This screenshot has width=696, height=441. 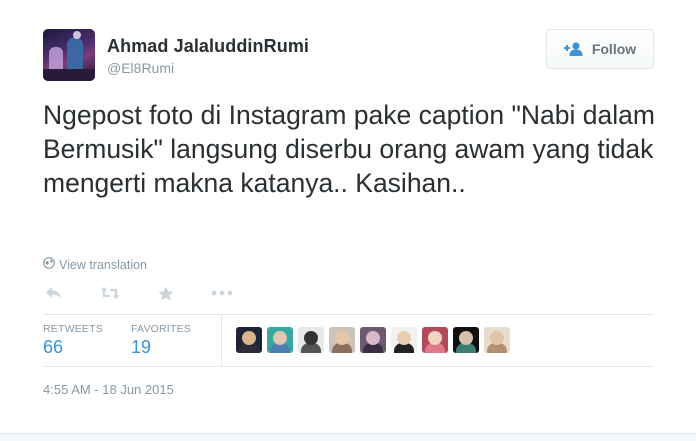 I want to click on tweet-timestamp: 4:55 AM - 18 Jun 2015, so click(x=108, y=389).